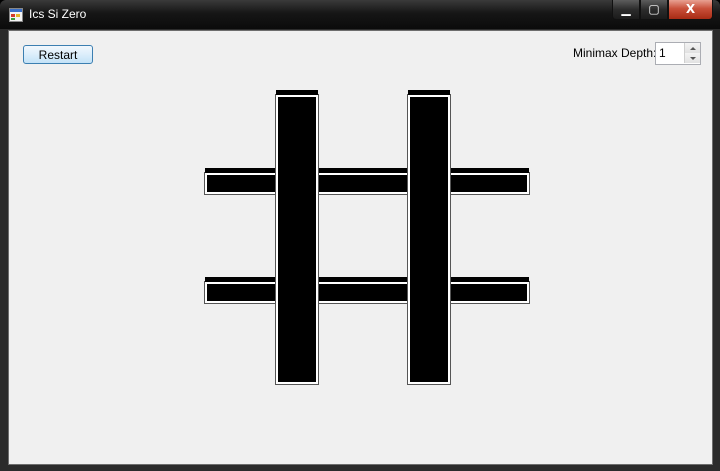 The image size is (720, 471). What do you see at coordinates (16, 15) in the screenshot?
I see `app-window-icon` at bounding box center [16, 15].